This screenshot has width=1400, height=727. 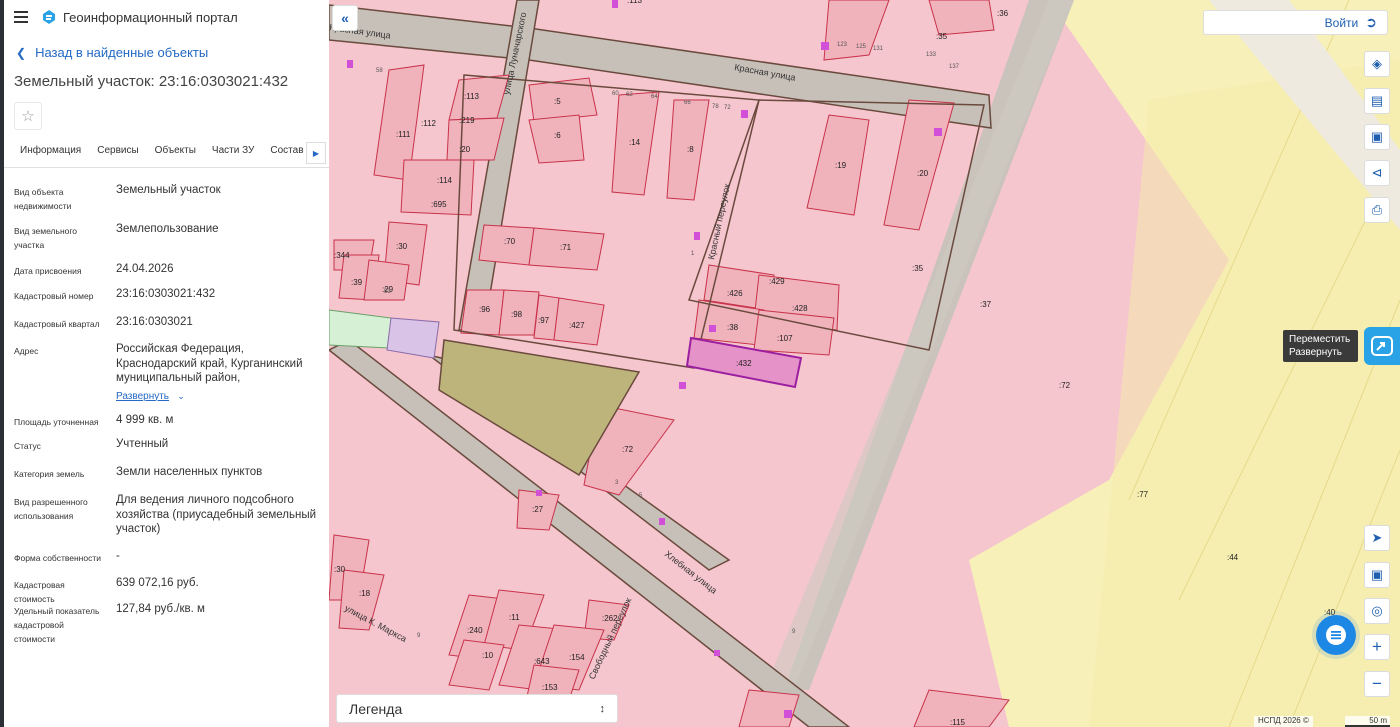 I want to click on attr-label: Площадь уточненная, so click(x=56, y=422).